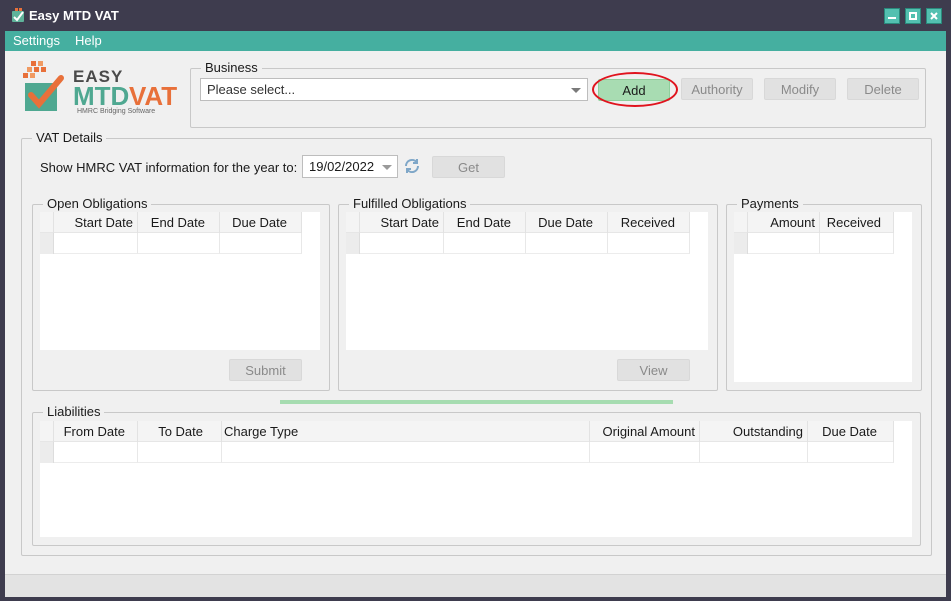 Image resolution: width=951 pixels, height=601 pixels. I want to click on column-header: Original Amount, so click(645, 431).